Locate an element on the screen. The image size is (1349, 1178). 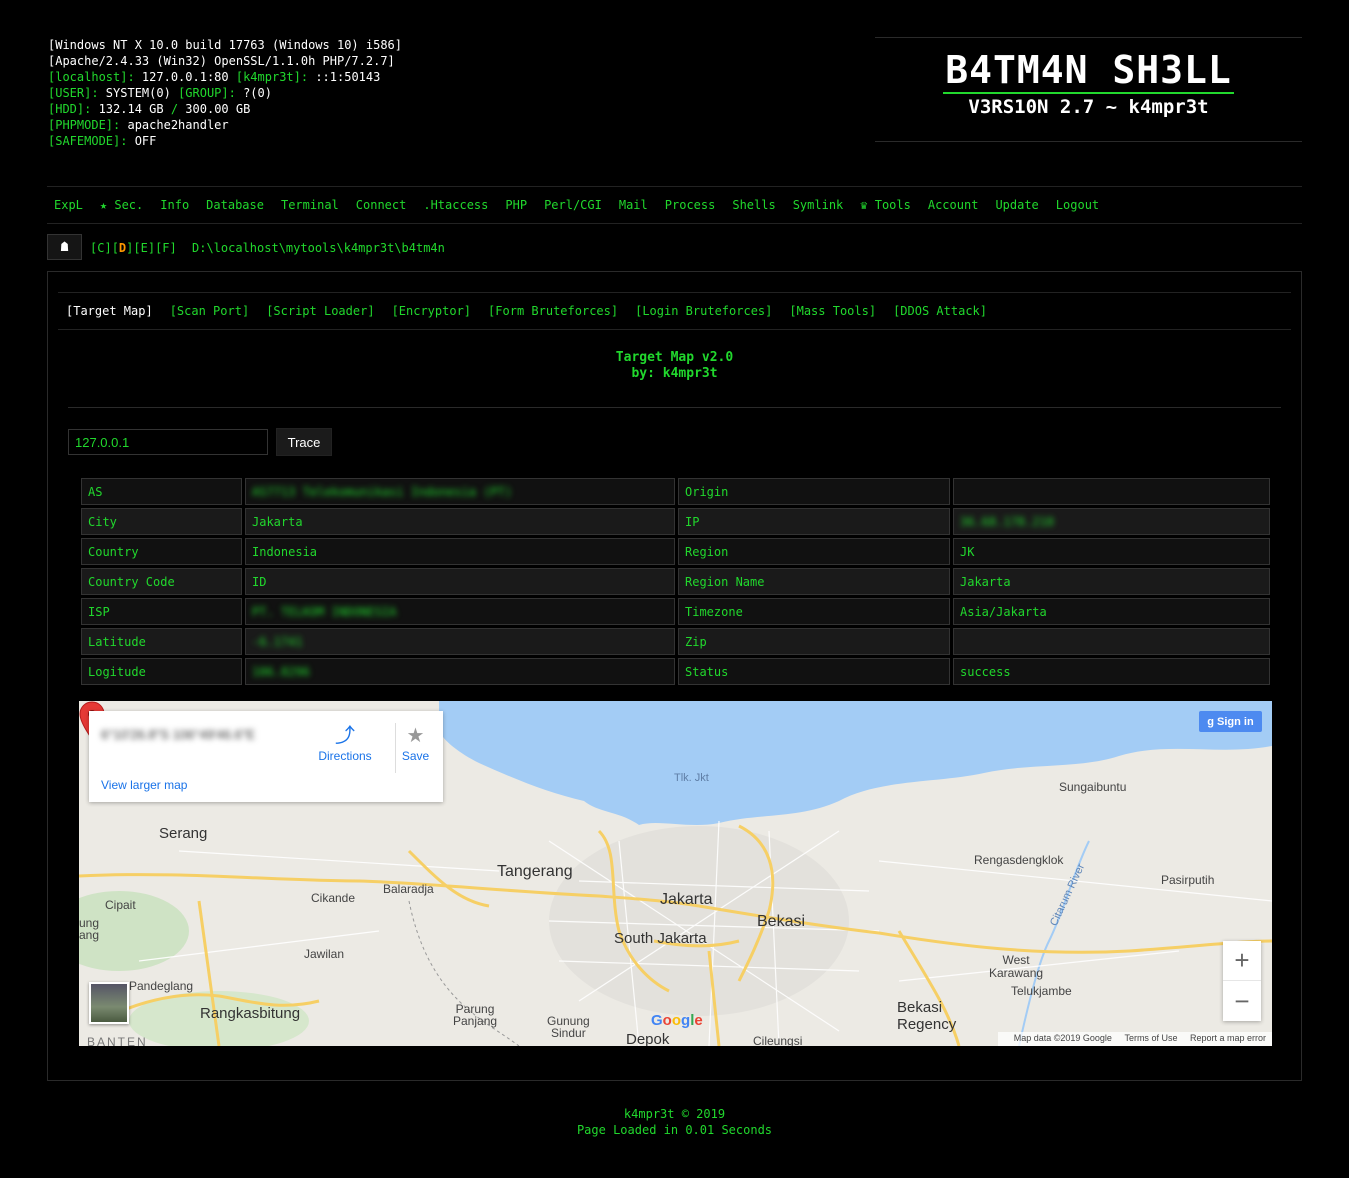
map-label: Rengasdengklok is located at coordinates (1019, 860).